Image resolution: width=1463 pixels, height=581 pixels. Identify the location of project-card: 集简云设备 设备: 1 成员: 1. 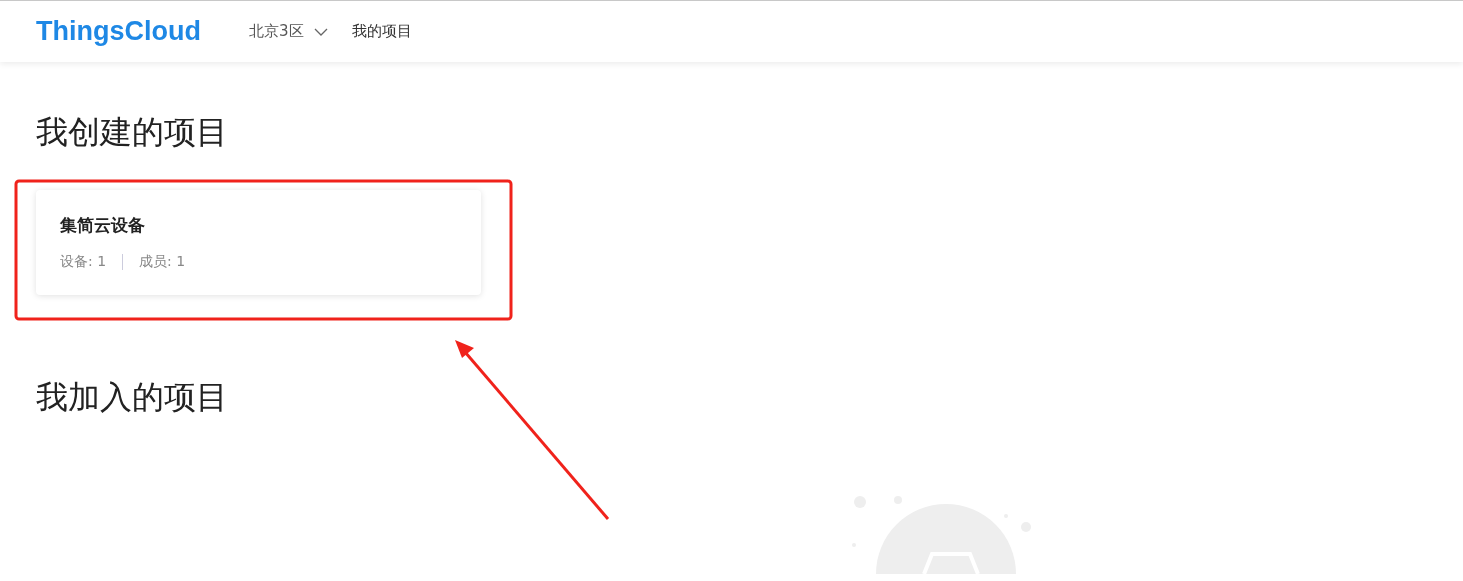
(258, 242).